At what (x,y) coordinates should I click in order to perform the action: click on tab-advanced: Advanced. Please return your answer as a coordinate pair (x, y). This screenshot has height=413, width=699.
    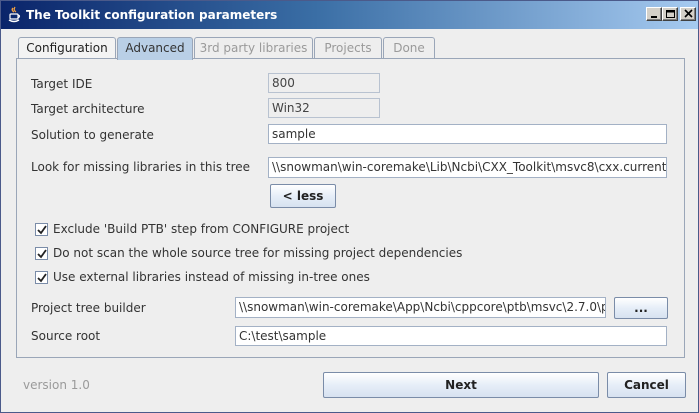
    Looking at the image, I should click on (155, 48).